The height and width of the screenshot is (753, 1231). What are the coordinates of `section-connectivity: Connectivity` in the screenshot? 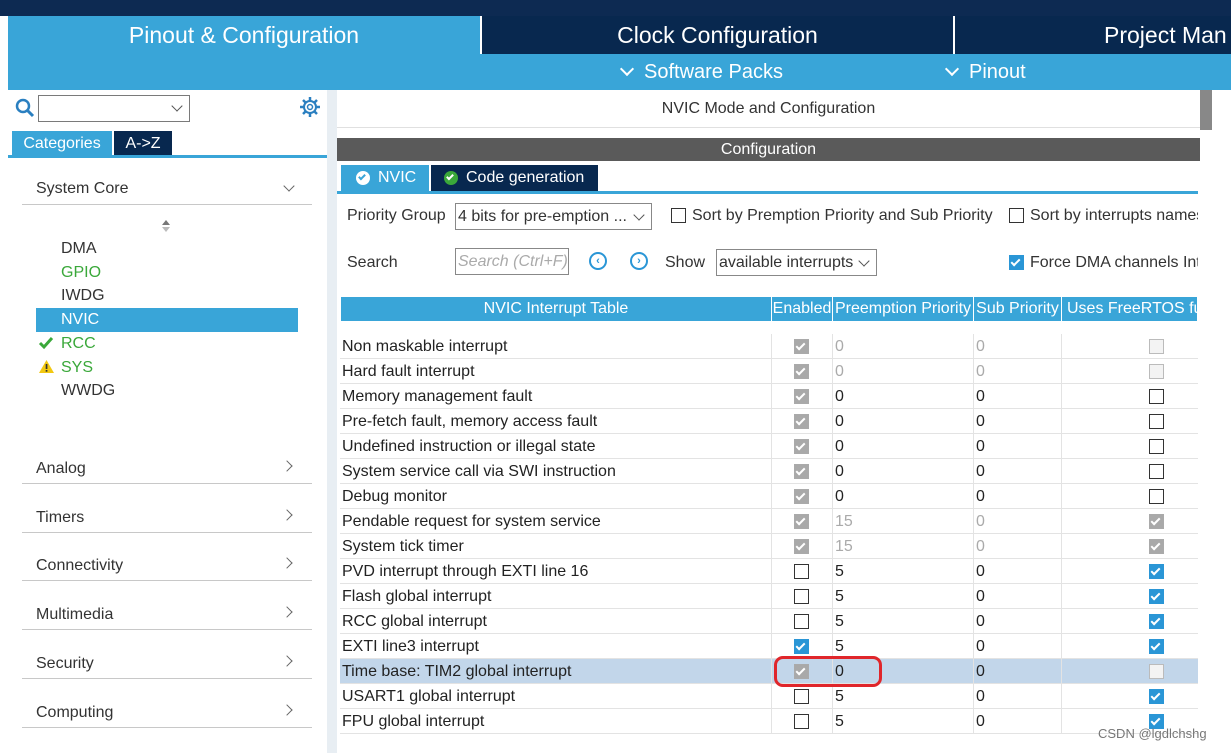 It's located at (79, 566).